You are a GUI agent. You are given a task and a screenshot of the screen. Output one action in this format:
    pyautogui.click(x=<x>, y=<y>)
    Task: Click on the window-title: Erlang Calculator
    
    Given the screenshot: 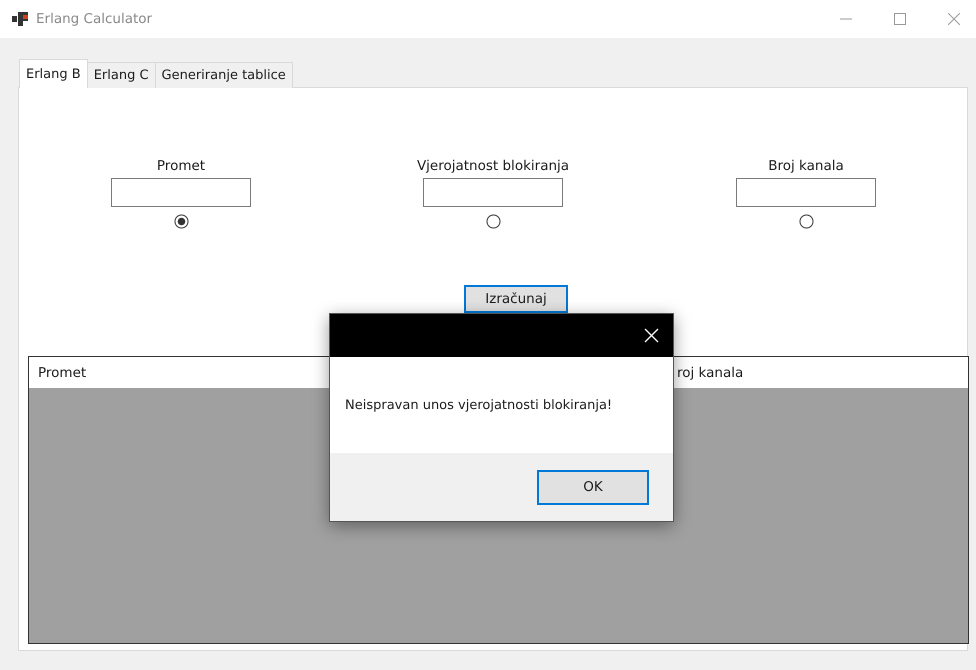 What is the action you would take?
    pyautogui.click(x=94, y=19)
    